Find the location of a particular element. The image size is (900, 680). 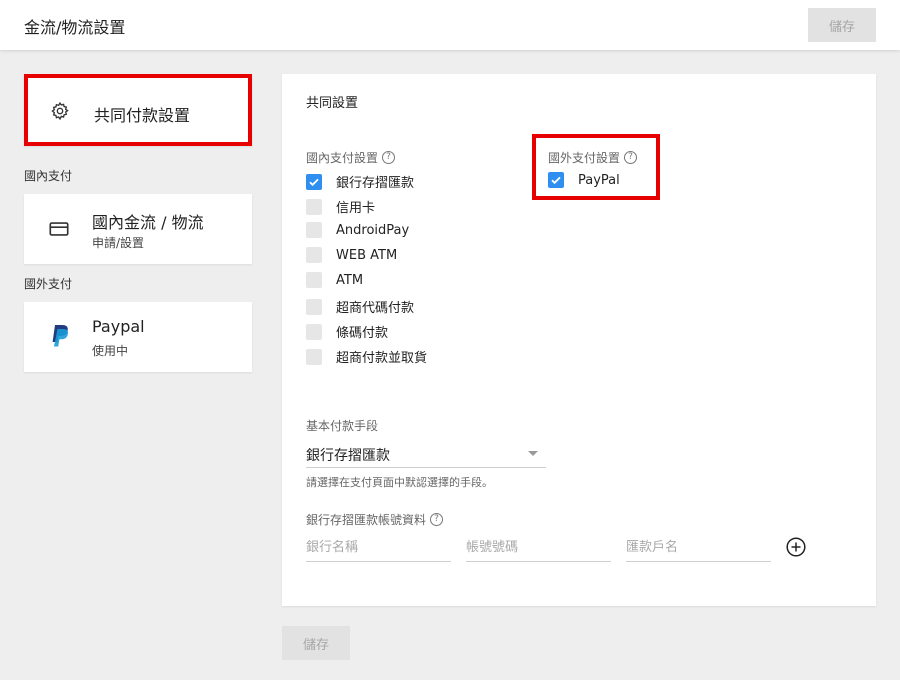

account-holder-input is located at coordinates (698, 548).